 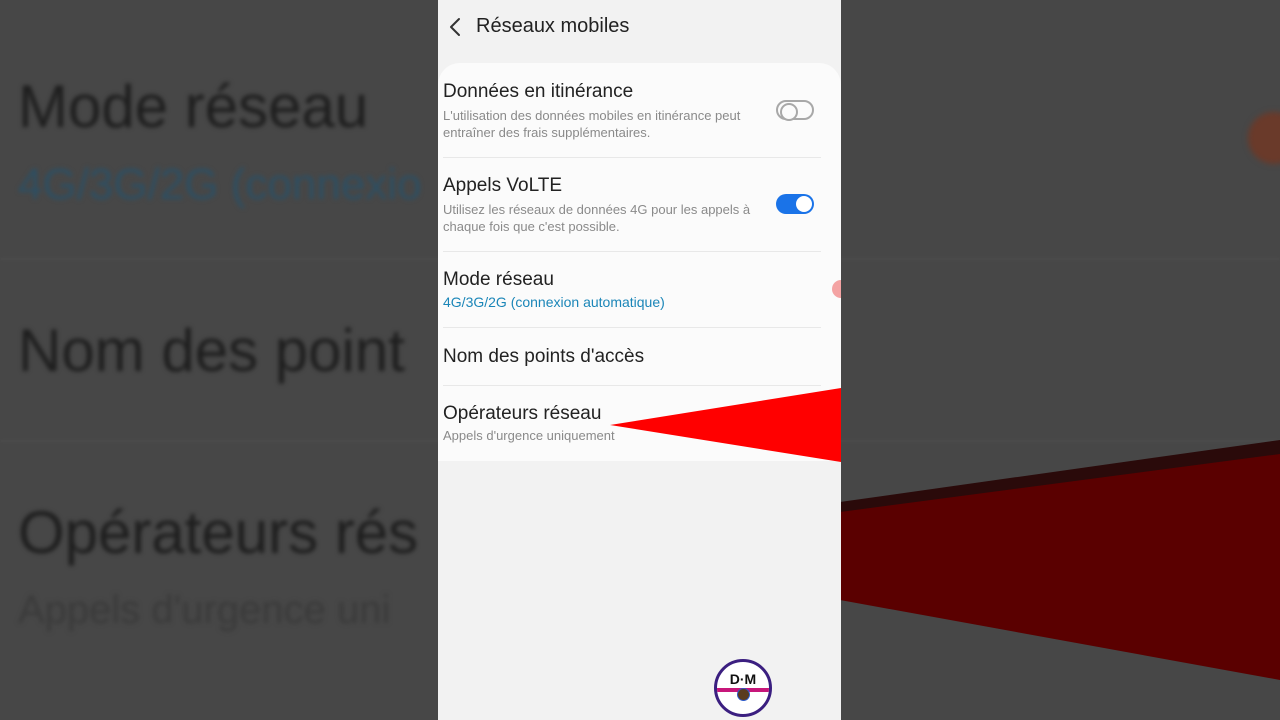 I want to click on channel-logo: D·M, so click(x=743, y=688).